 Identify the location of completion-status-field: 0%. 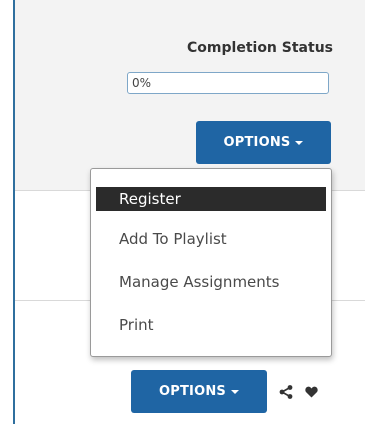
(228, 83).